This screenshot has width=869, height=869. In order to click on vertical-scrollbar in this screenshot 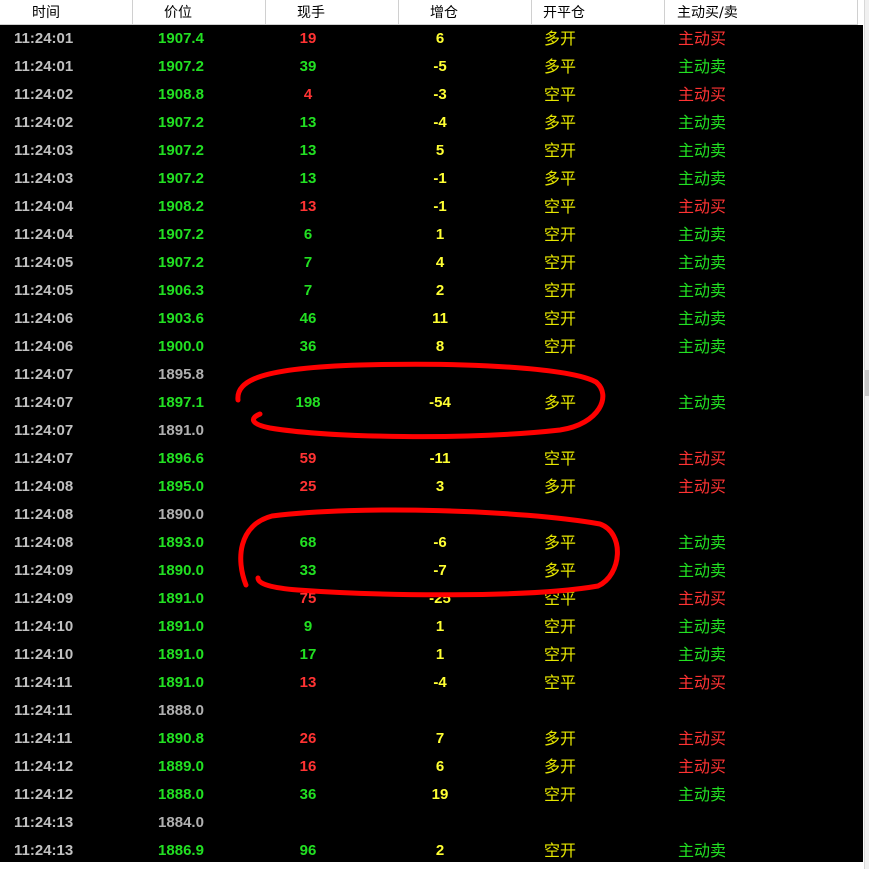, I will do `click(866, 434)`.